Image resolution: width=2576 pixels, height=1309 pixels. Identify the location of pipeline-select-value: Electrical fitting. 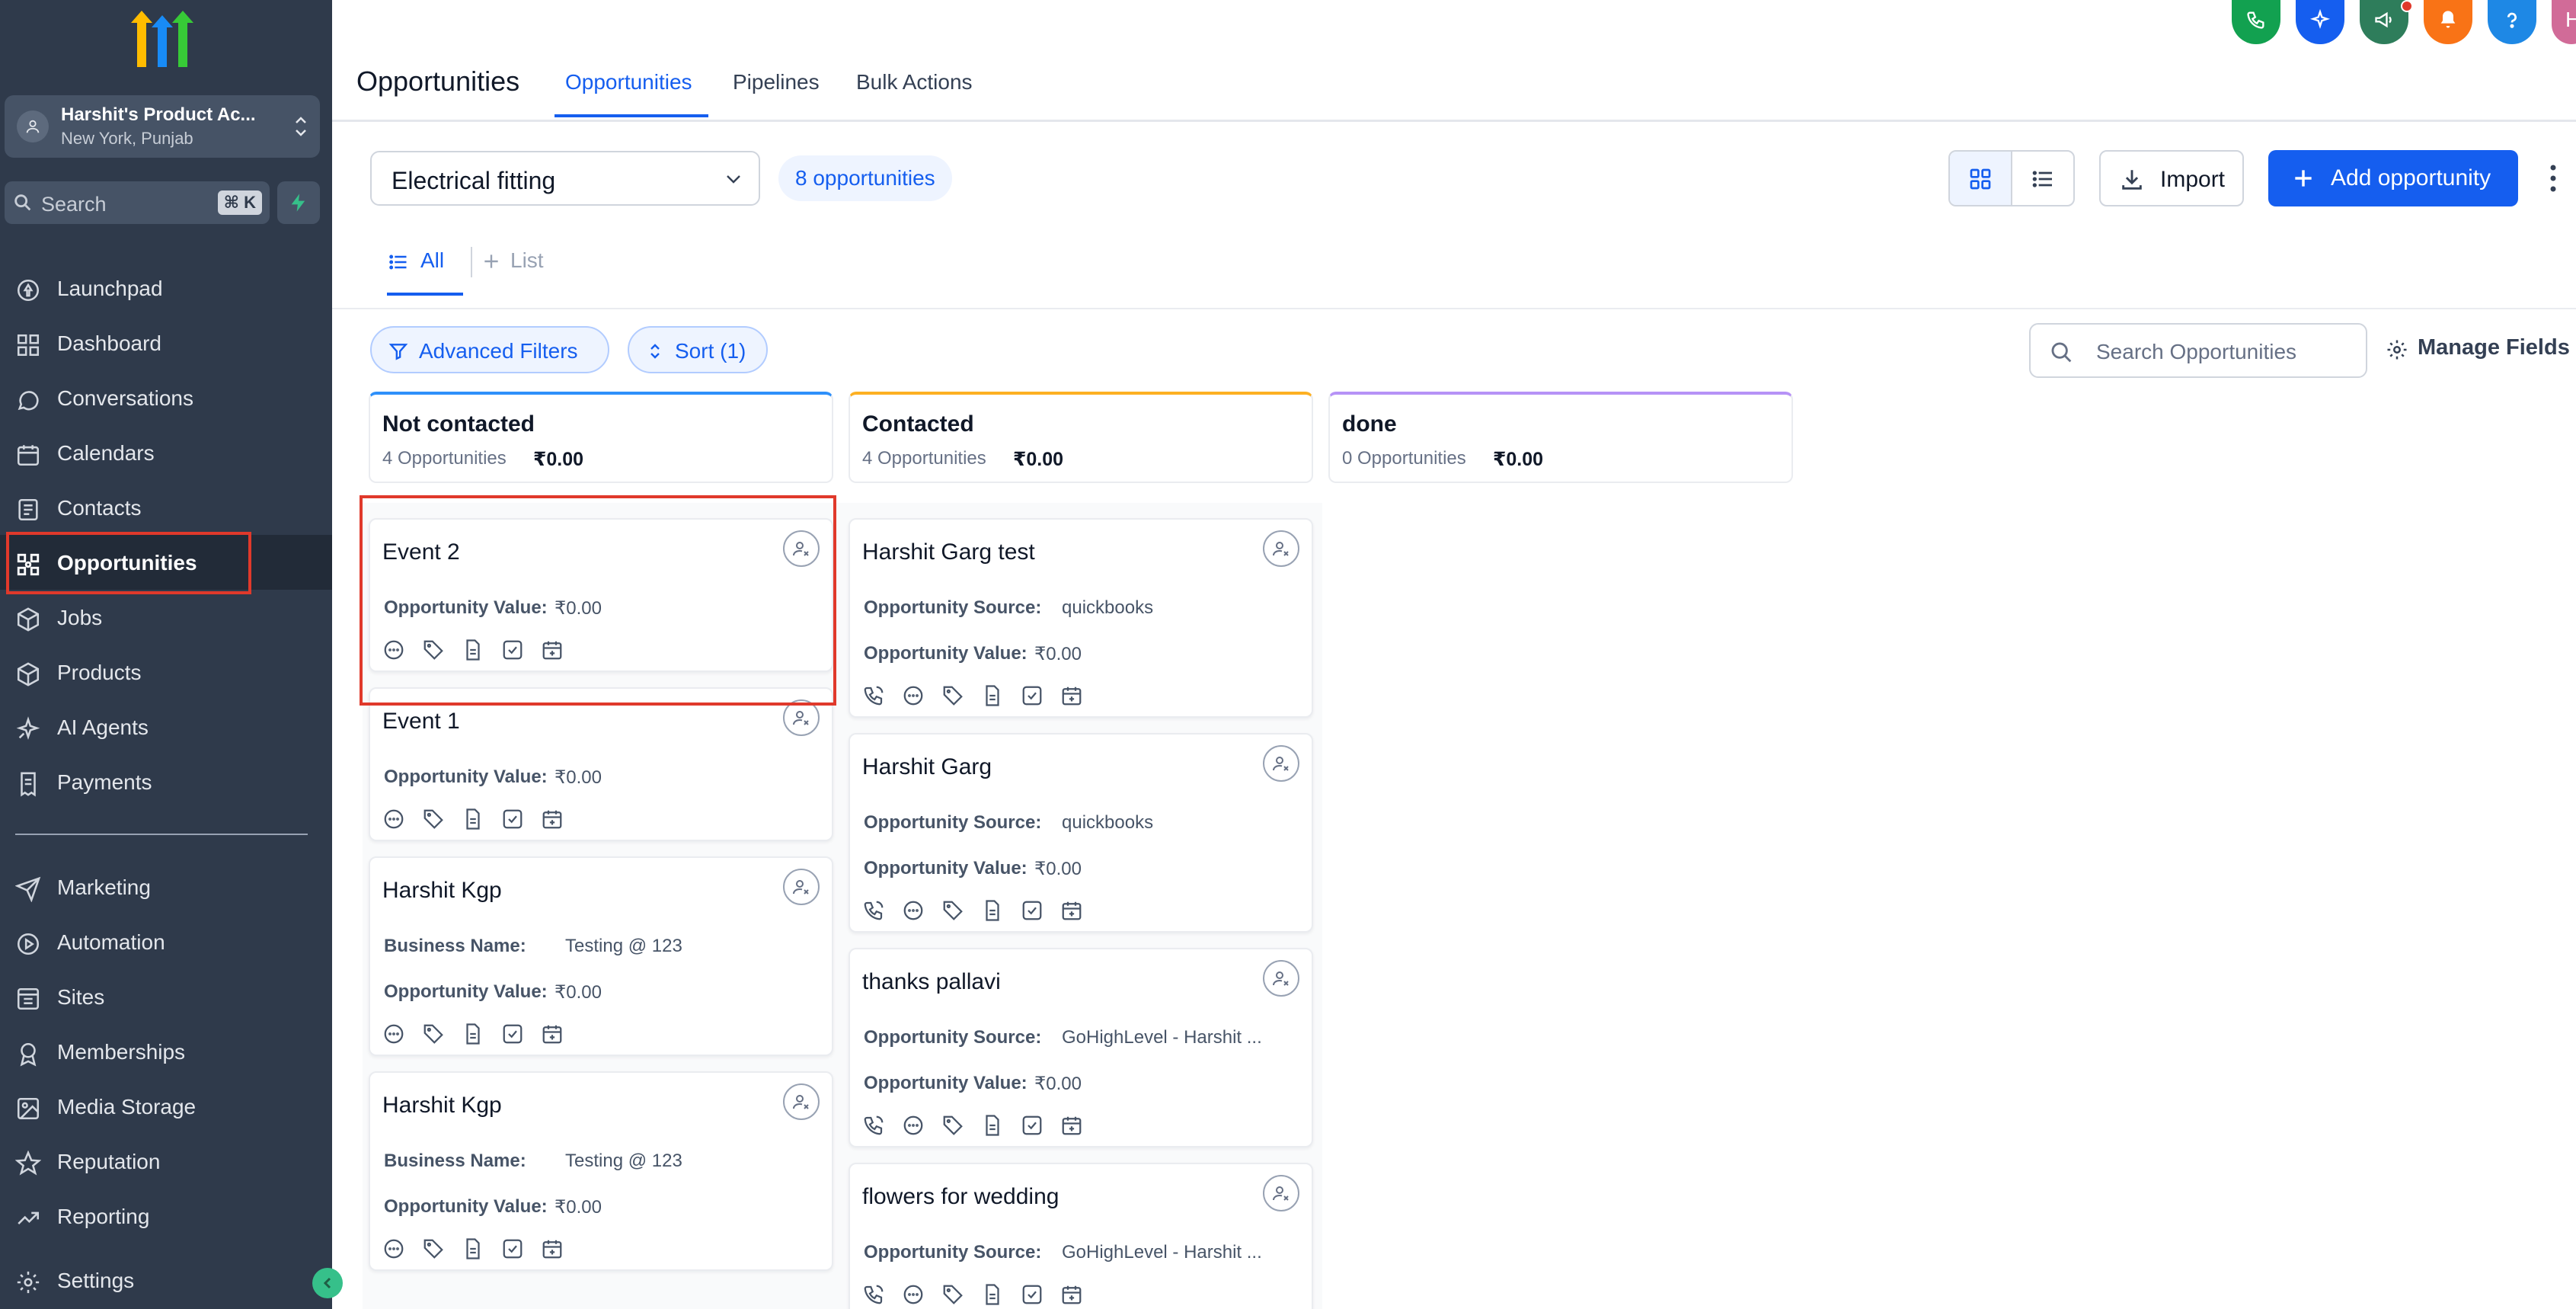
(474, 180).